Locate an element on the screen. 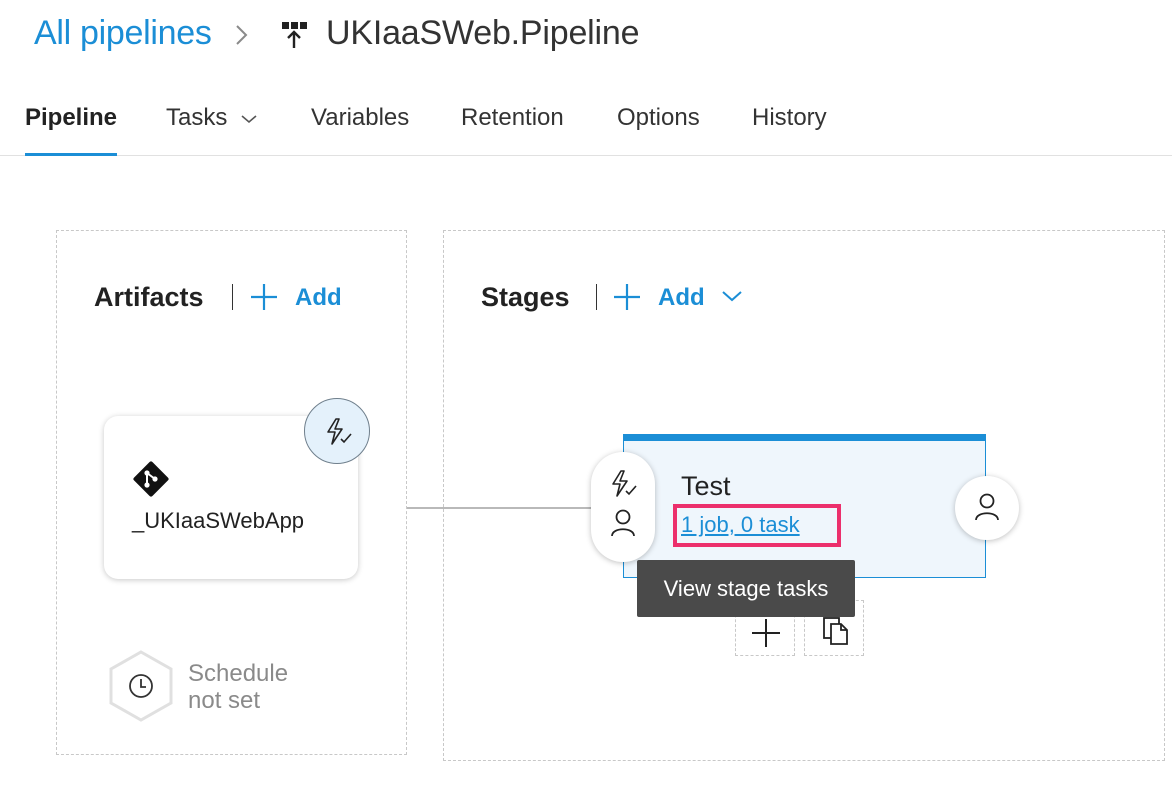 This screenshot has width=1172, height=798. continuous-deployment-trigger-button is located at coordinates (337, 431).